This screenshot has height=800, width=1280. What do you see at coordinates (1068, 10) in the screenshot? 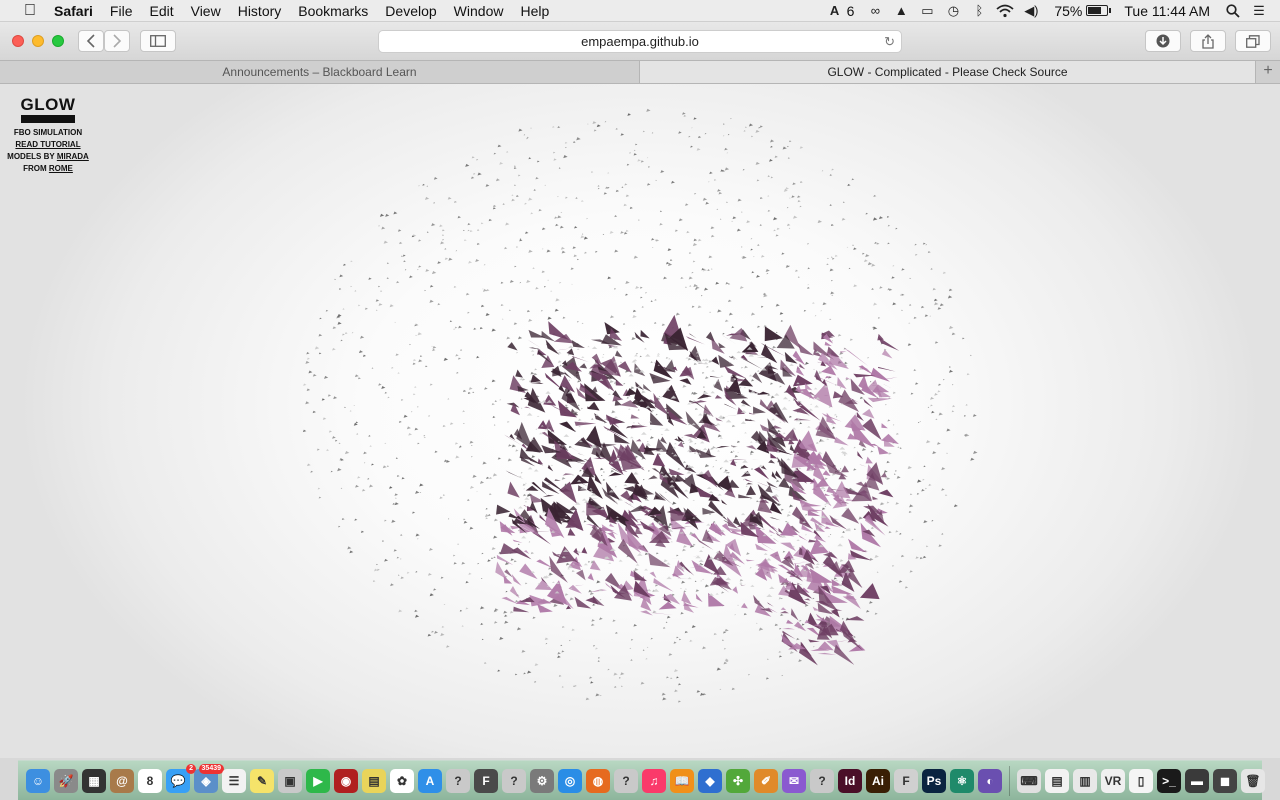
I see `battery-percent: 75%` at bounding box center [1068, 10].